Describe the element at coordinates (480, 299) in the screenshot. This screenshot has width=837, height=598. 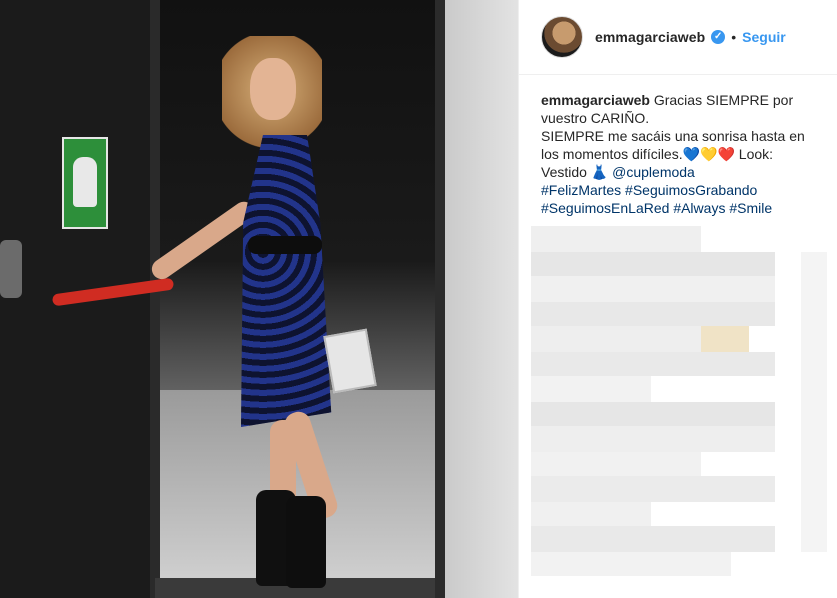
I see `wall` at that location.